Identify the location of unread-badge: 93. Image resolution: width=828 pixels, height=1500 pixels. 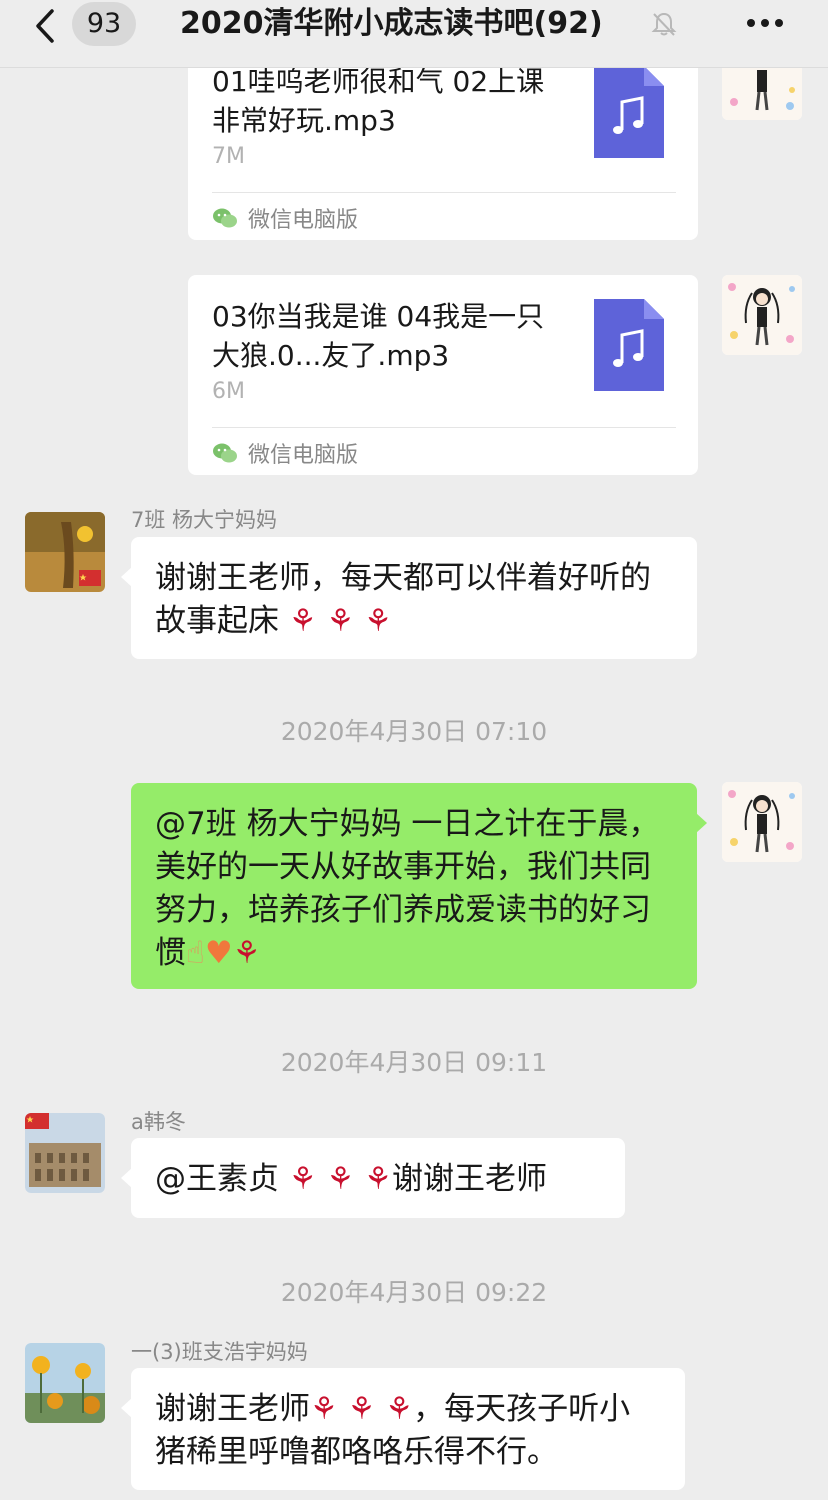
(104, 24).